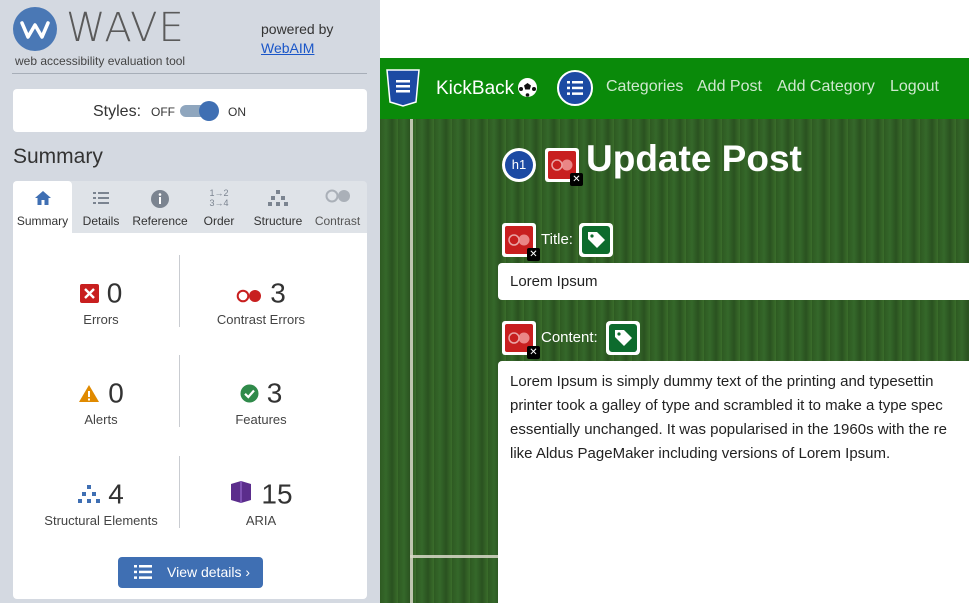 The height and width of the screenshot is (603, 969). What do you see at coordinates (209, 111) in the screenshot?
I see `styles-toggle-knob` at bounding box center [209, 111].